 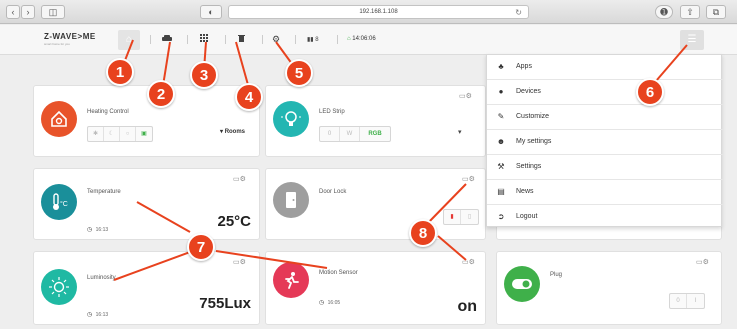 I want to click on led-buttons: 0 W RGB, so click(x=355, y=134).